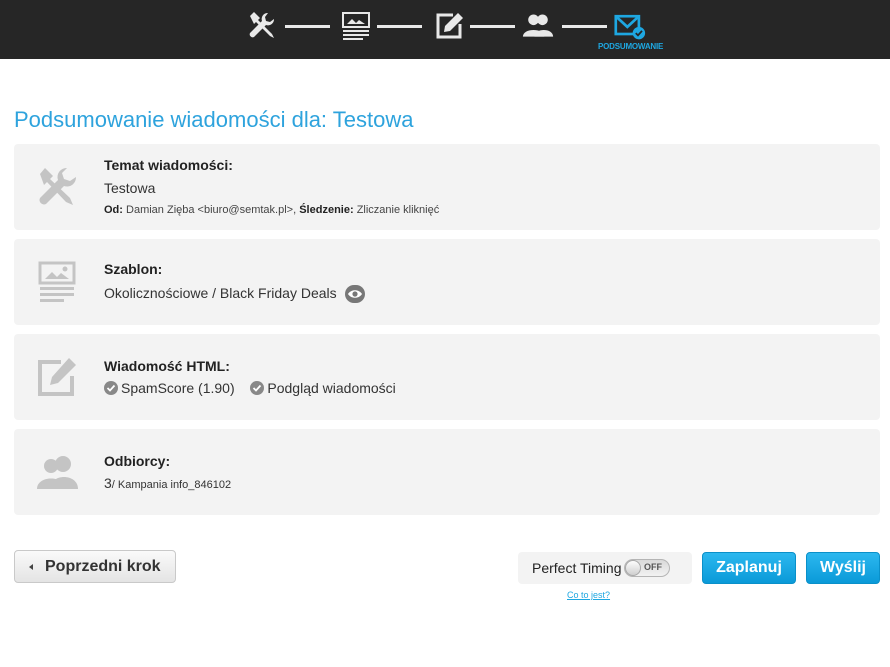 This screenshot has width=890, height=667. I want to click on html-heading: Wiadomość HTML:, so click(167, 366).